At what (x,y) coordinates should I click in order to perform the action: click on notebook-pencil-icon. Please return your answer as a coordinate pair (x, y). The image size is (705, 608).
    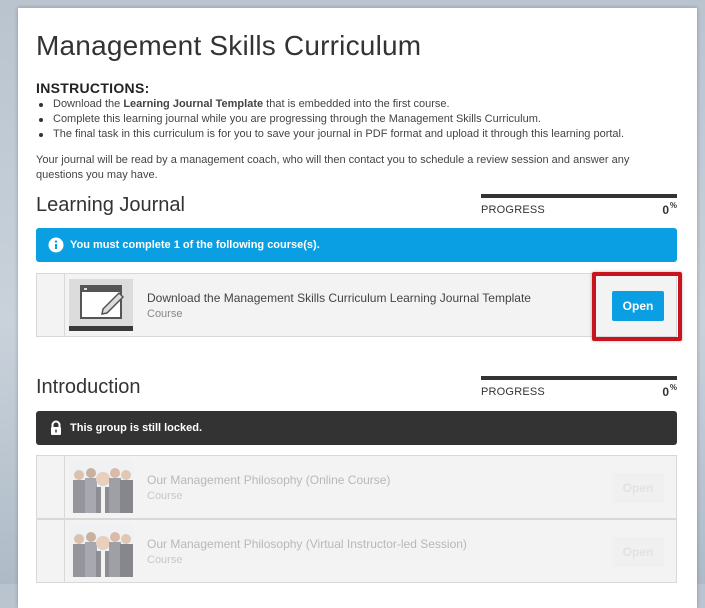
    Looking at the image, I should click on (101, 305).